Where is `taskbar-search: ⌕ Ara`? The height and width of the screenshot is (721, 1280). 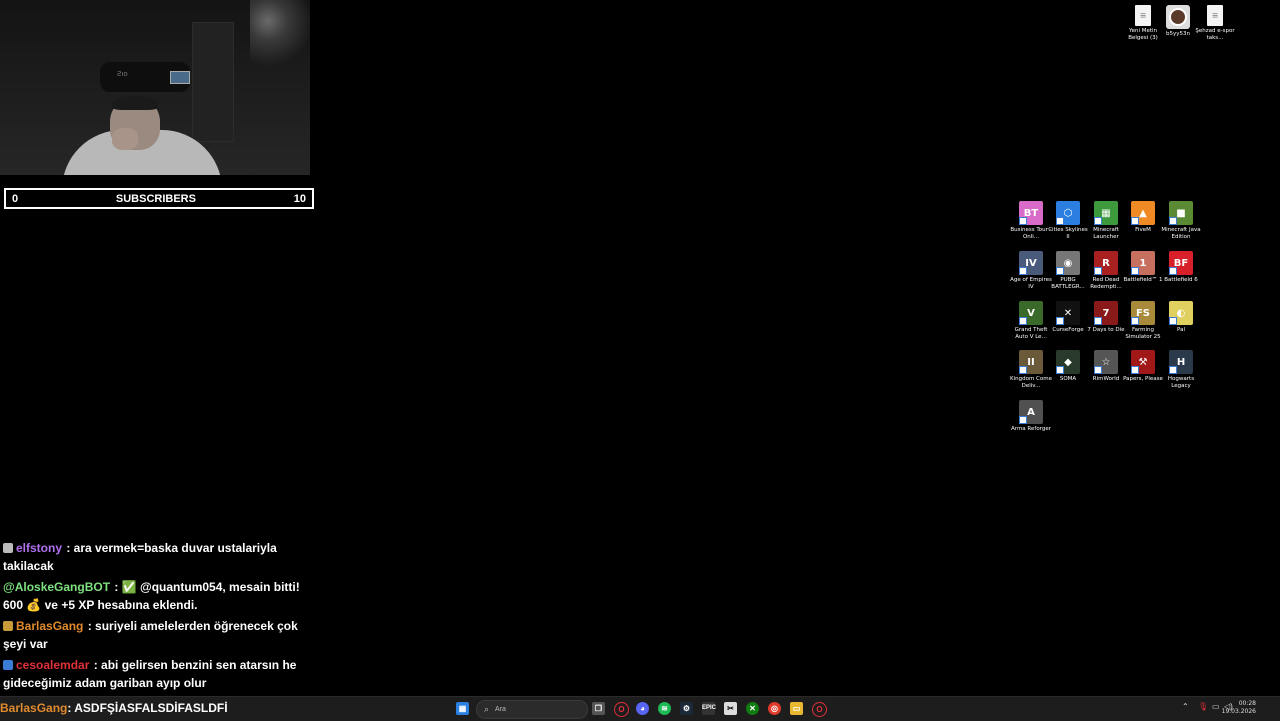
taskbar-search: ⌕ Ara is located at coordinates (532, 709).